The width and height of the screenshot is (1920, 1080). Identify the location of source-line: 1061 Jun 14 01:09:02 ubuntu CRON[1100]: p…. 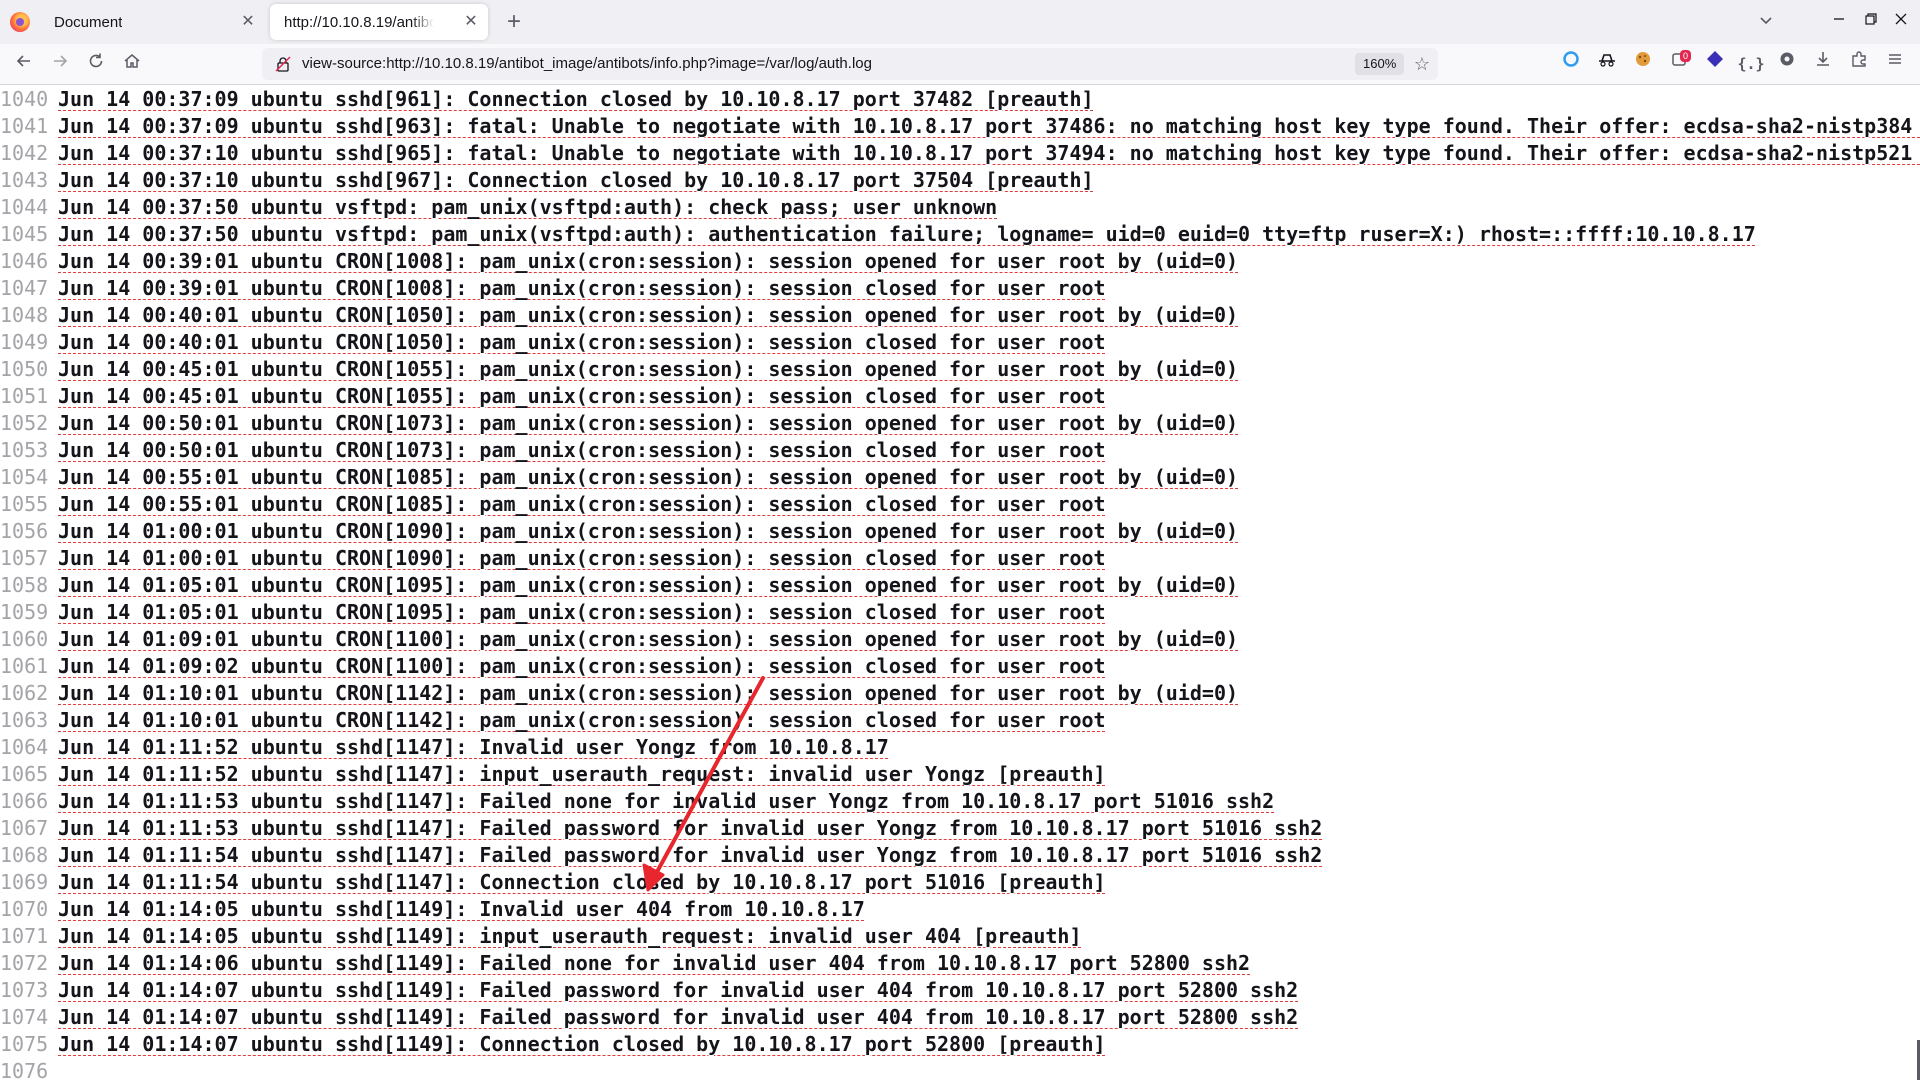
(553, 666).